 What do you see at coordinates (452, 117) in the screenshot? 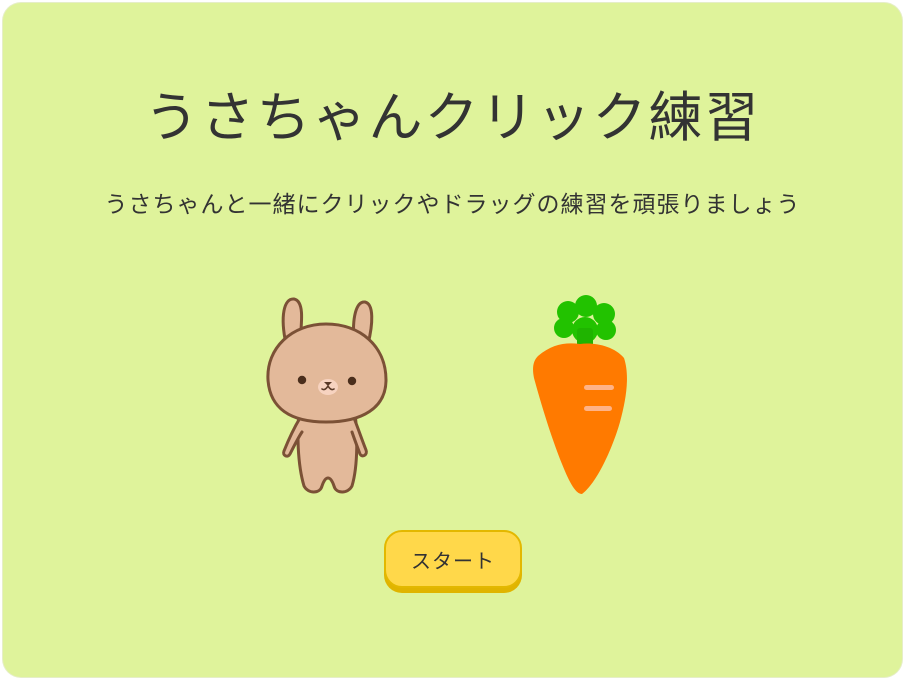
I see `page-title: うさちゃんクリック練習` at bounding box center [452, 117].